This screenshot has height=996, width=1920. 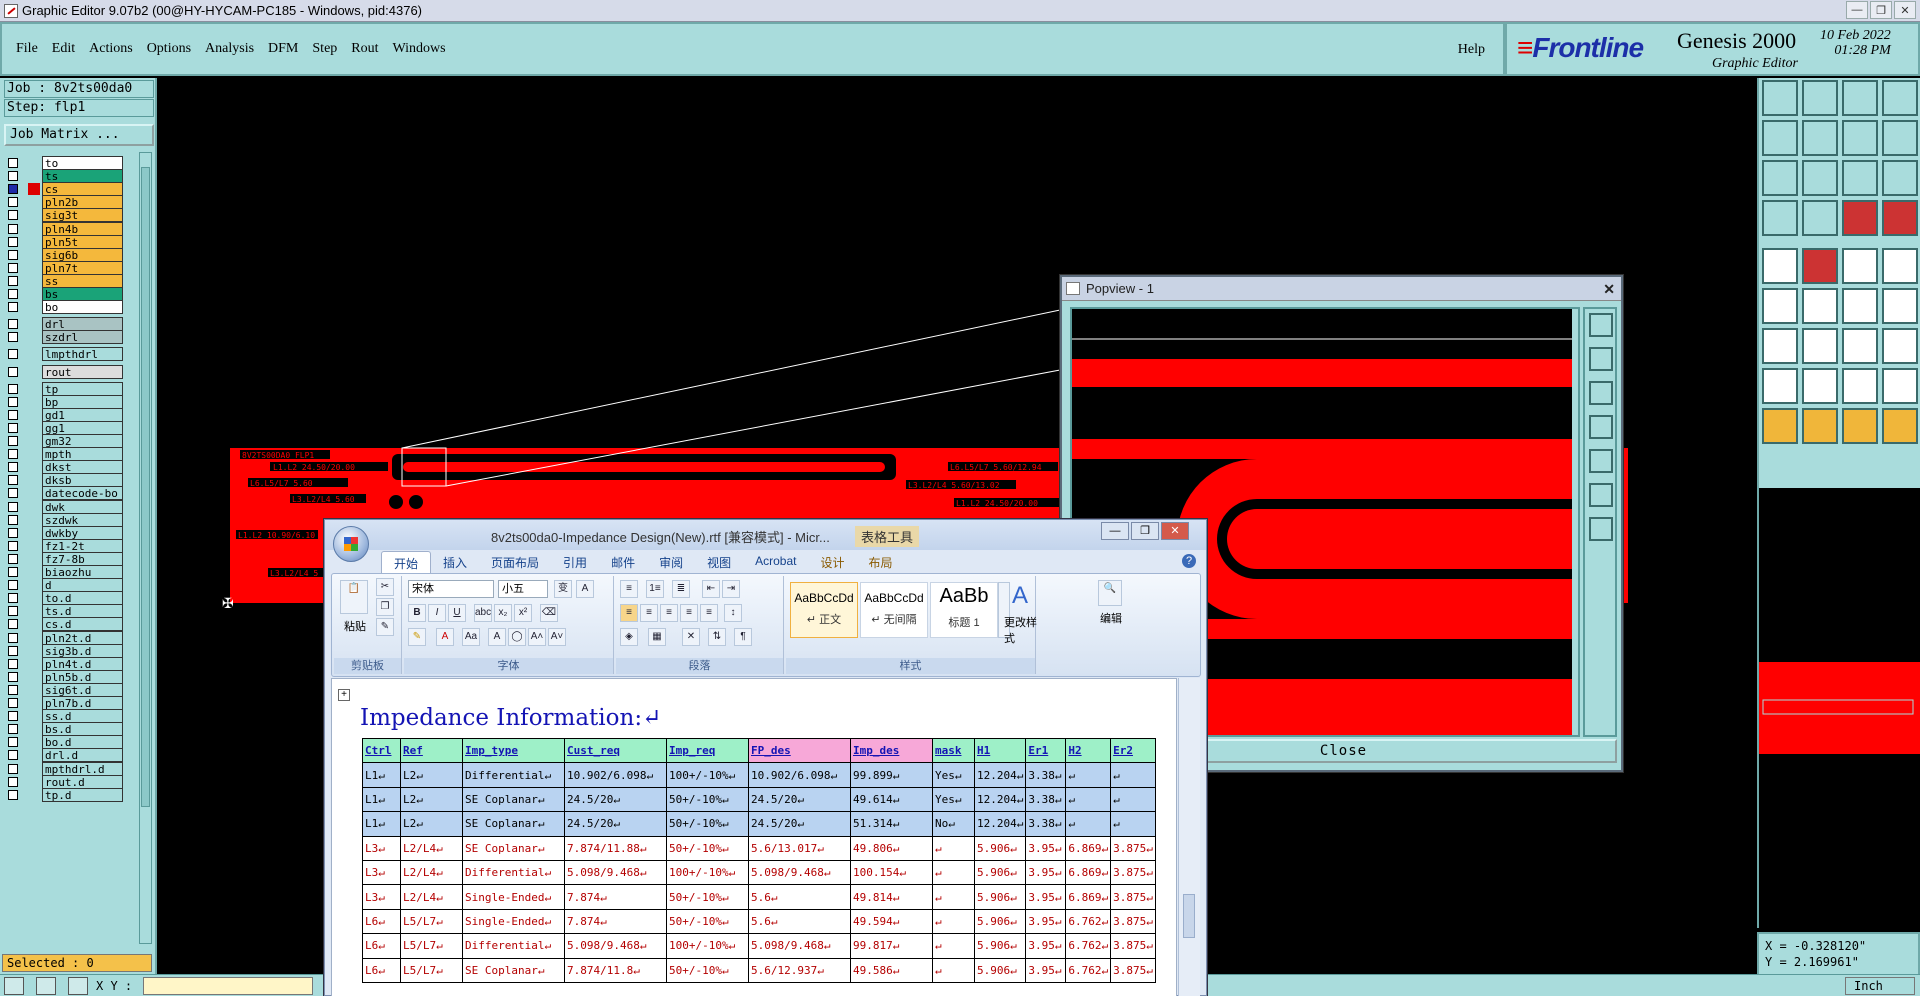 What do you see at coordinates (46, 986) in the screenshot?
I see `snap-tool-icon` at bounding box center [46, 986].